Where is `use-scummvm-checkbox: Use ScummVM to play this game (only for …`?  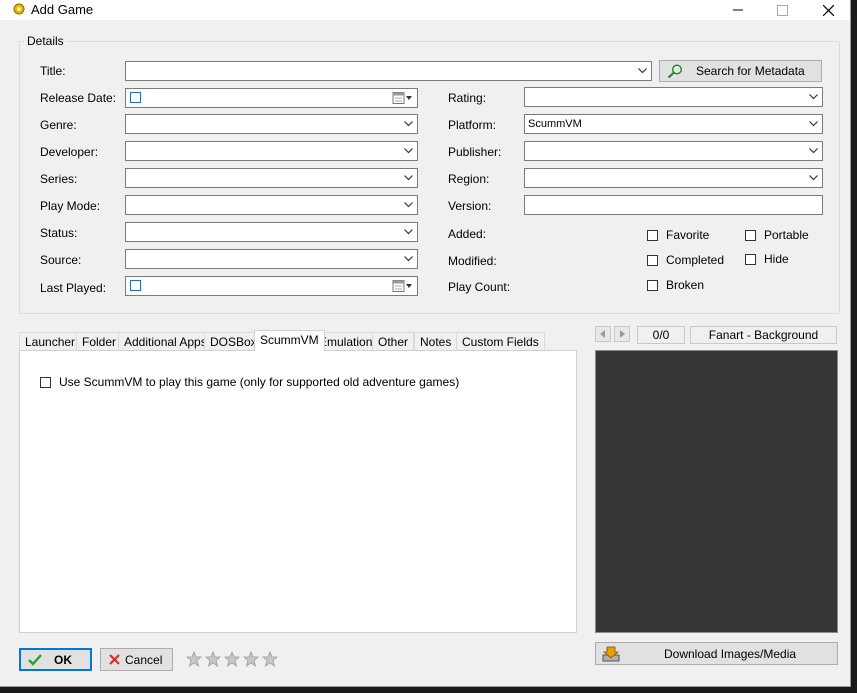 use-scummvm-checkbox: Use ScummVM to play this game (only for … is located at coordinates (249, 382).